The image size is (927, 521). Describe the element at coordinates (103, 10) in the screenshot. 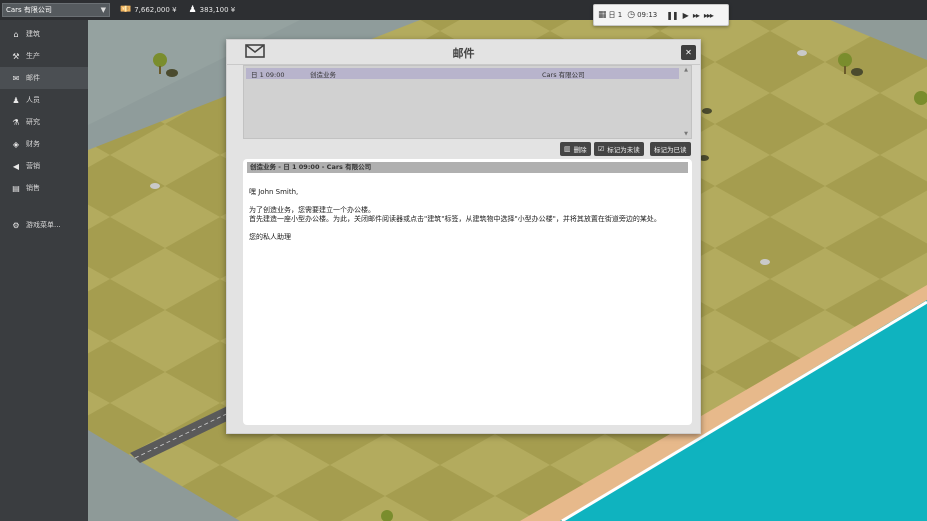

I see `chevron-down-icon: ▼` at that location.